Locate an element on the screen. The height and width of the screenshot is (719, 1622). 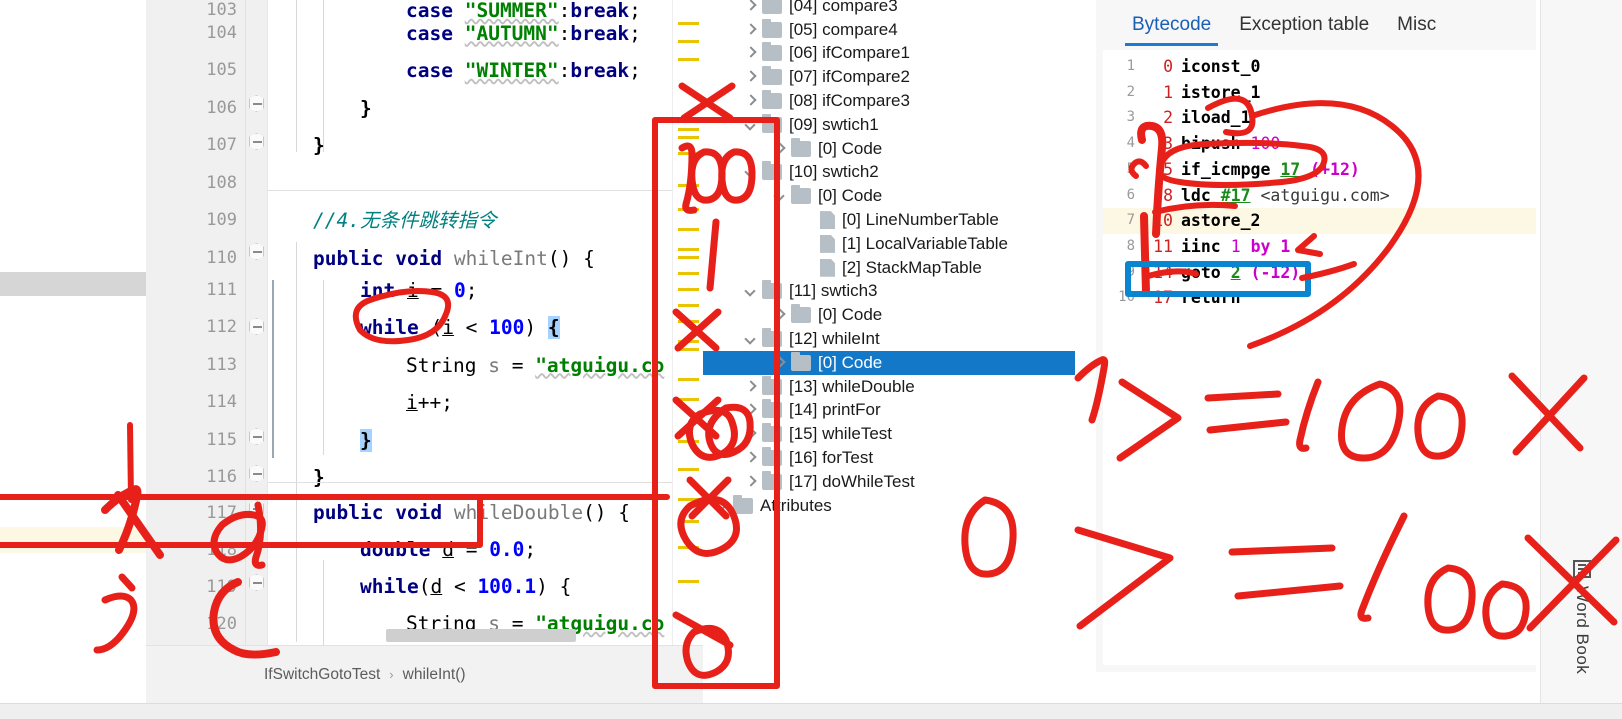
bytecode-tab: Exception table is located at coordinates (1304, 25).